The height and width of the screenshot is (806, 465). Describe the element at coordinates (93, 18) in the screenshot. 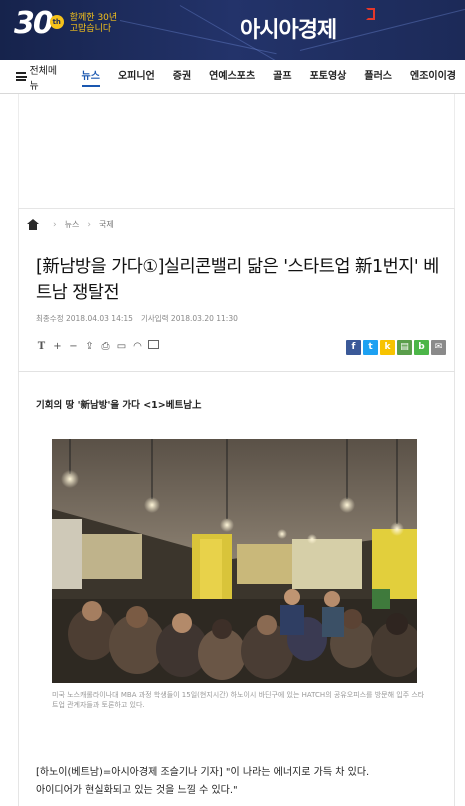

I see `anniversary-line1: 함께한 30년` at that location.